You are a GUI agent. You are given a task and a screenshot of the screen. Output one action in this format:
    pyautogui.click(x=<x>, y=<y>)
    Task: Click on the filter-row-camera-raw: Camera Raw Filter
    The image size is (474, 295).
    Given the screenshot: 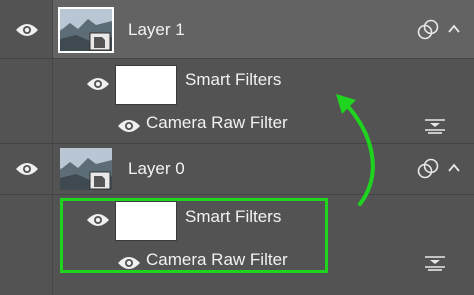 What is the action you would take?
    pyautogui.click(x=237, y=127)
    